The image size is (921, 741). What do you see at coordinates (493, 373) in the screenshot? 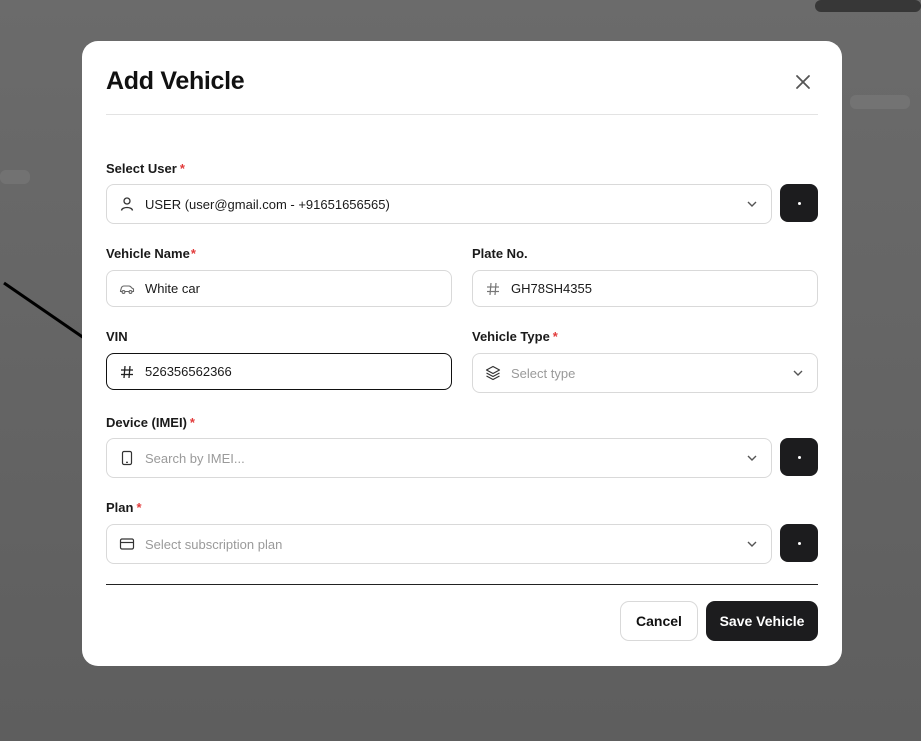
I see `layers-icon` at bounding box center [493, 373].